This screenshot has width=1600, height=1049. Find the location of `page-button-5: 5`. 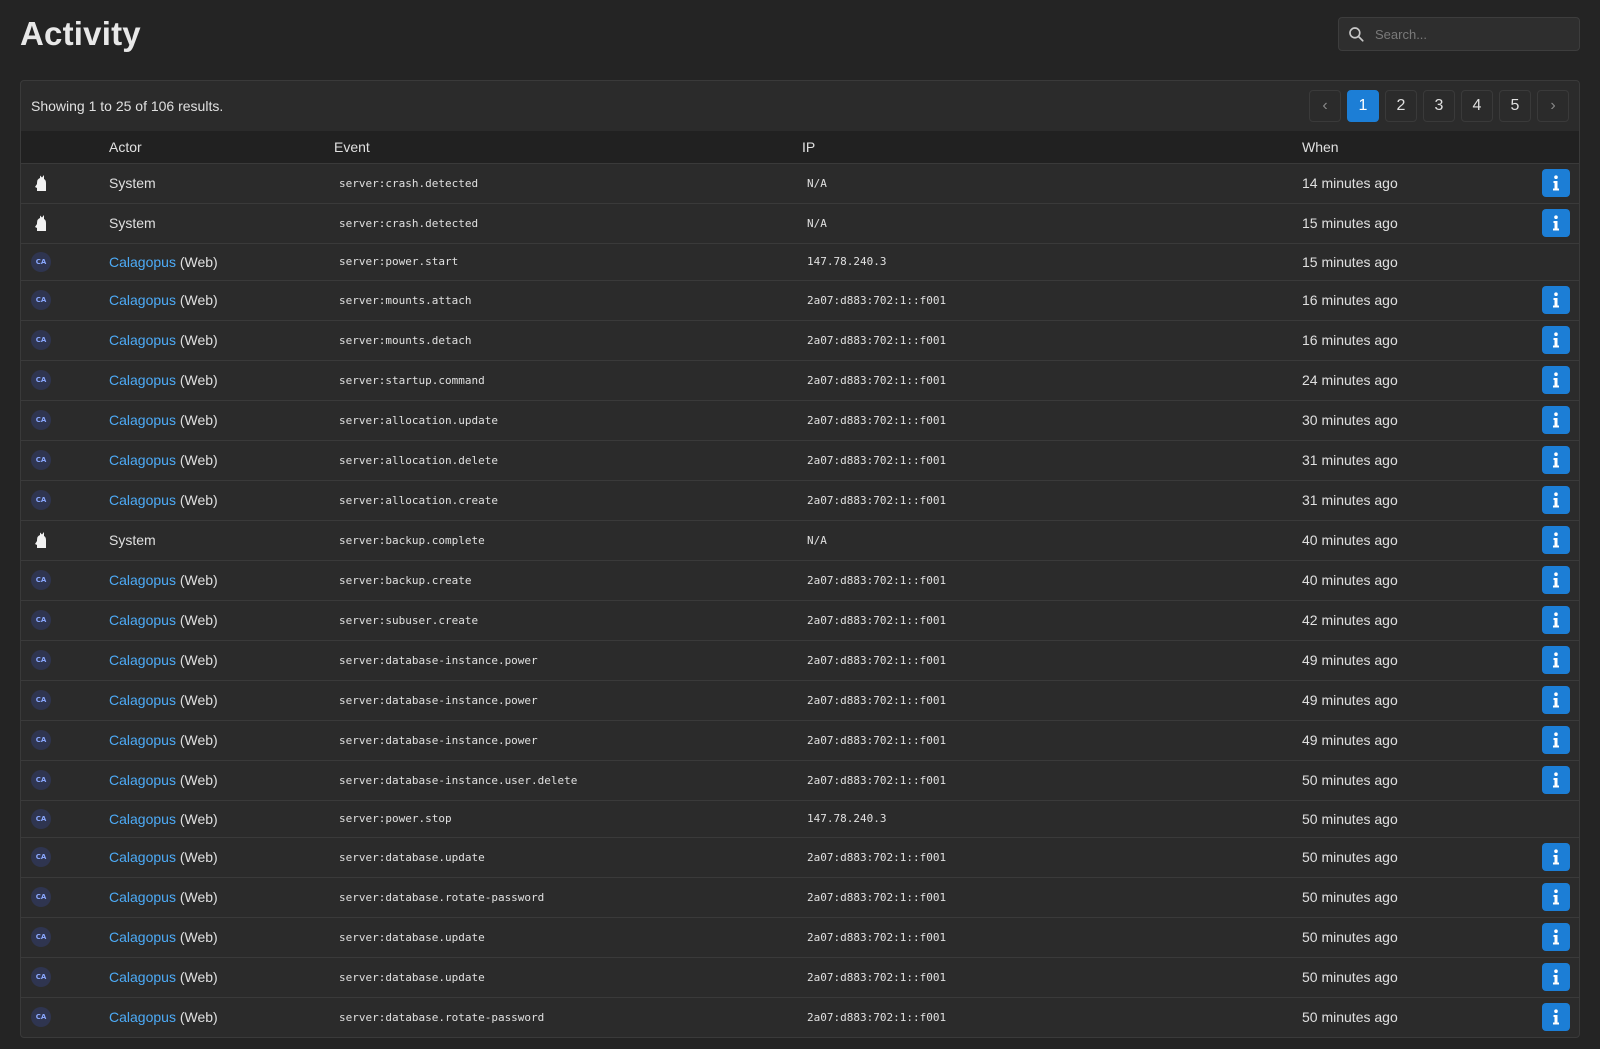

page-button-5: 5 is located at coordinates (1515, 106).